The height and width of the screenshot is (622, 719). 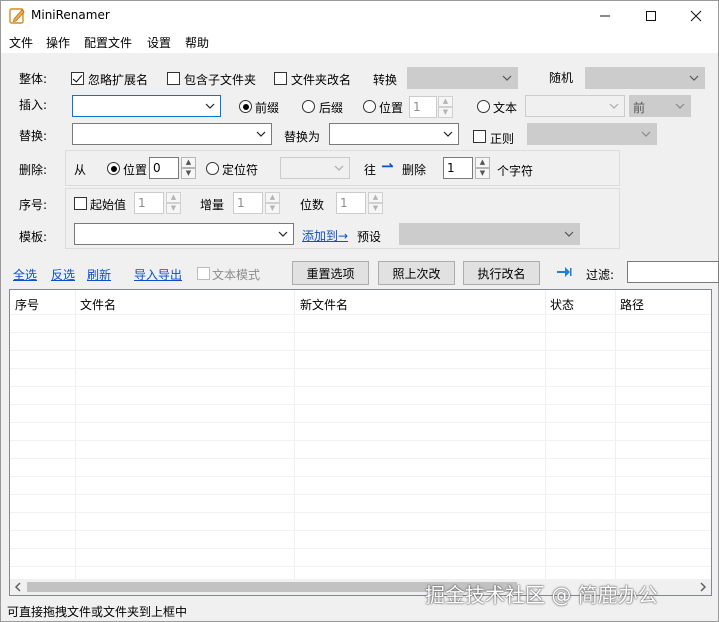 What do you see at coordinates (423, 107) in the screenshot?
I see `insert-position-input: 1` at bounding box center [423, 107].